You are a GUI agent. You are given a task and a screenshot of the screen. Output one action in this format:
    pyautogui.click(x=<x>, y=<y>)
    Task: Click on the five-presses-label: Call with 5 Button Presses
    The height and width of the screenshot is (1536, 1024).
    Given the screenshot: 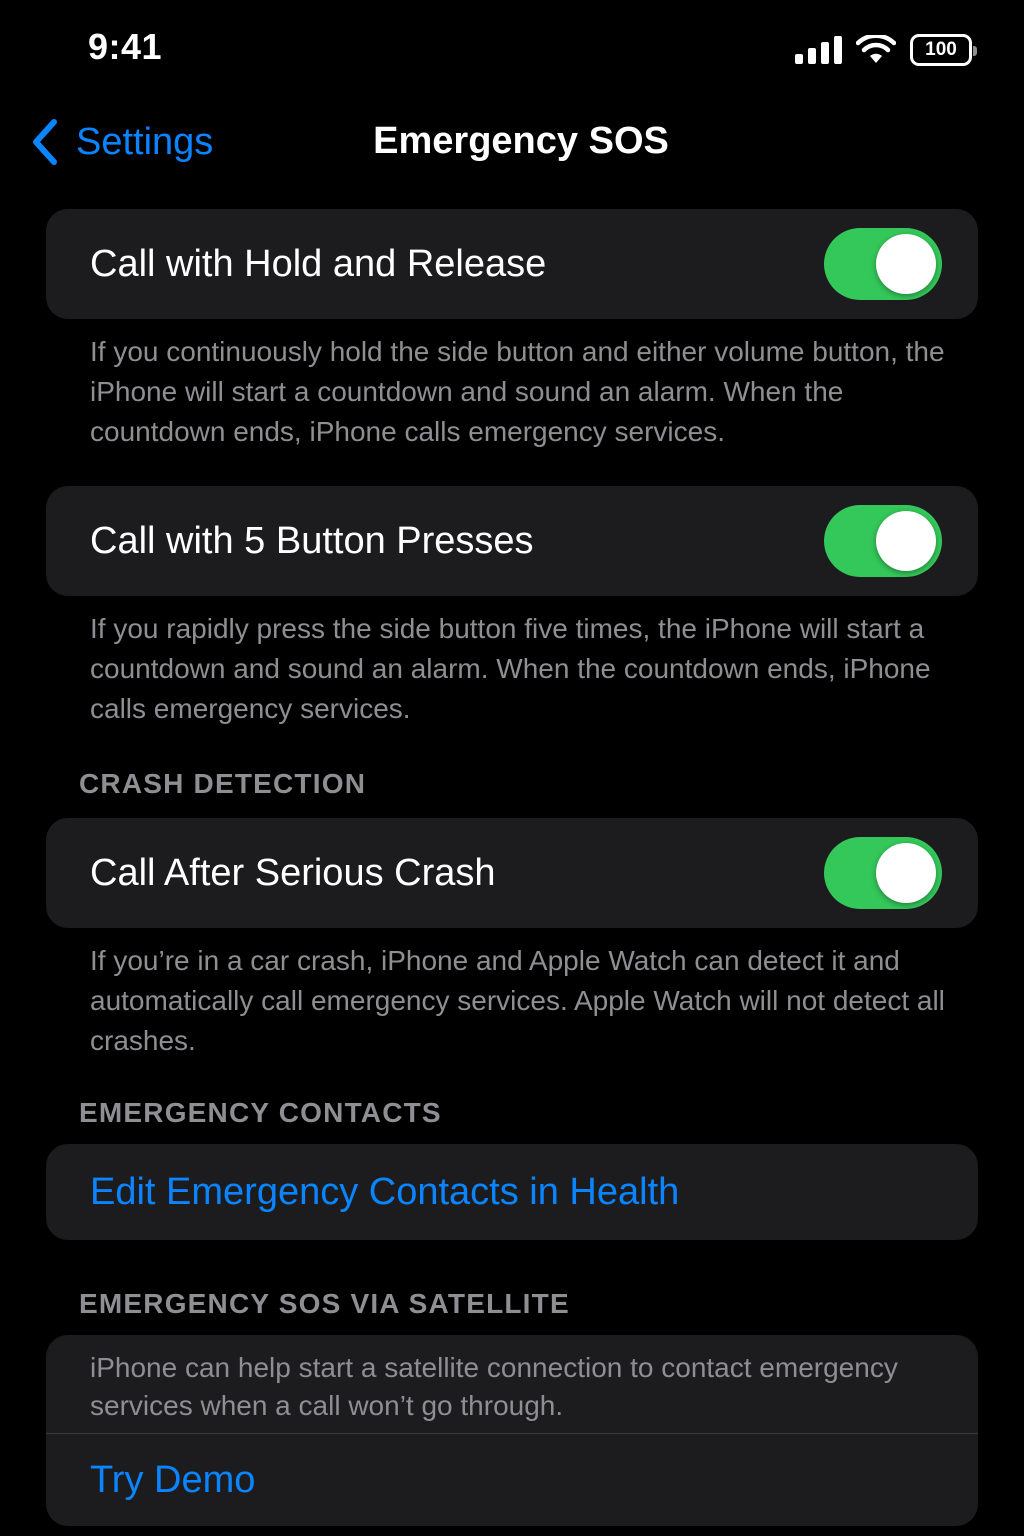 What is the action you would take?
    pyautogui.click(x=312, y=540)
    